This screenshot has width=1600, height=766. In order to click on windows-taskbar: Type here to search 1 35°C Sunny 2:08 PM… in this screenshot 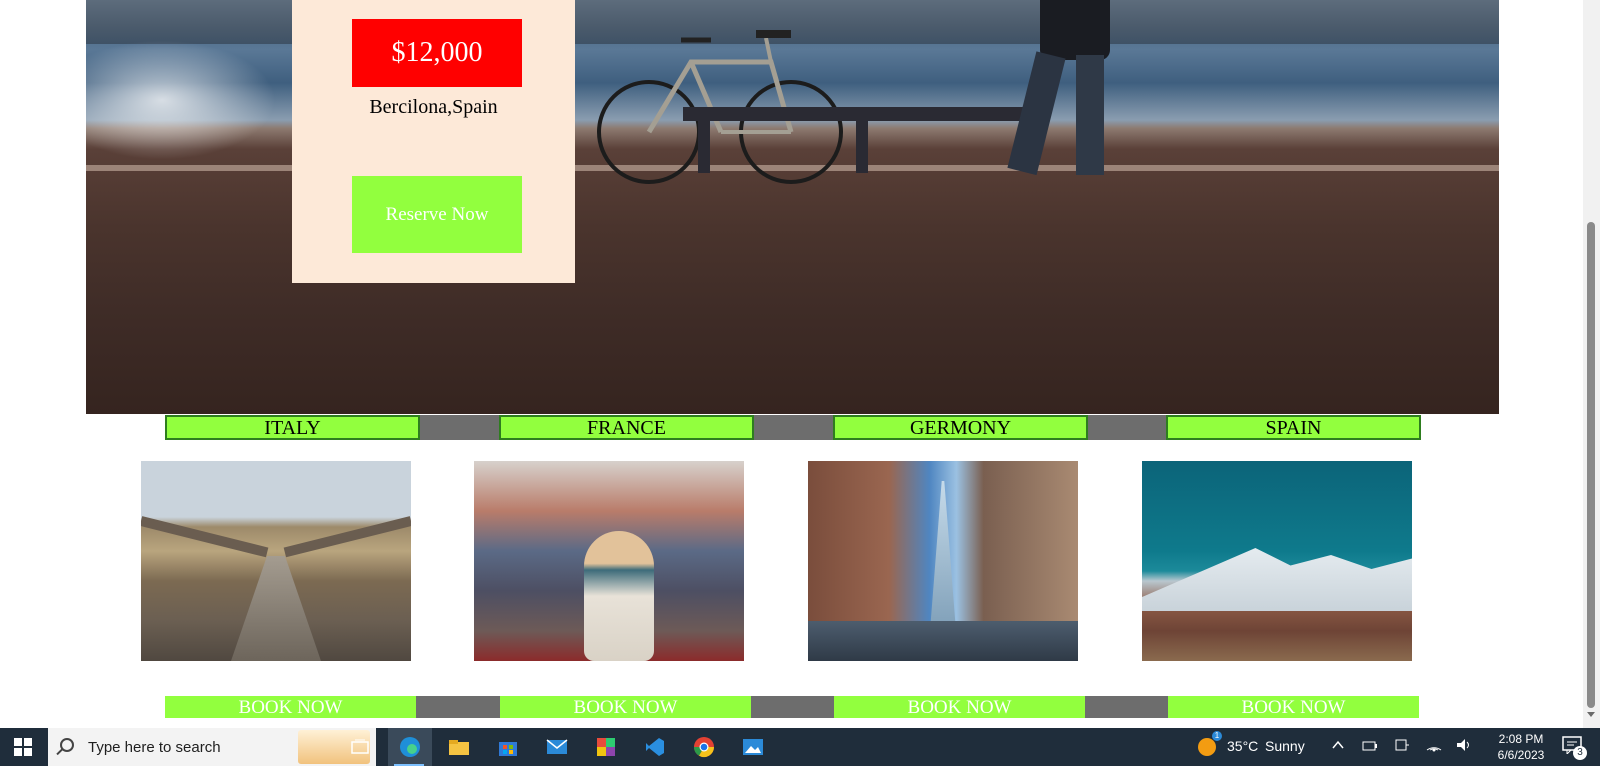, I will do `click(800, 747)`.